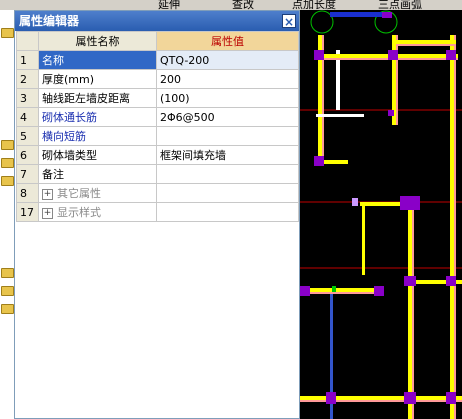  I want to click on column-header-value: 属性值, so click(227, 41).